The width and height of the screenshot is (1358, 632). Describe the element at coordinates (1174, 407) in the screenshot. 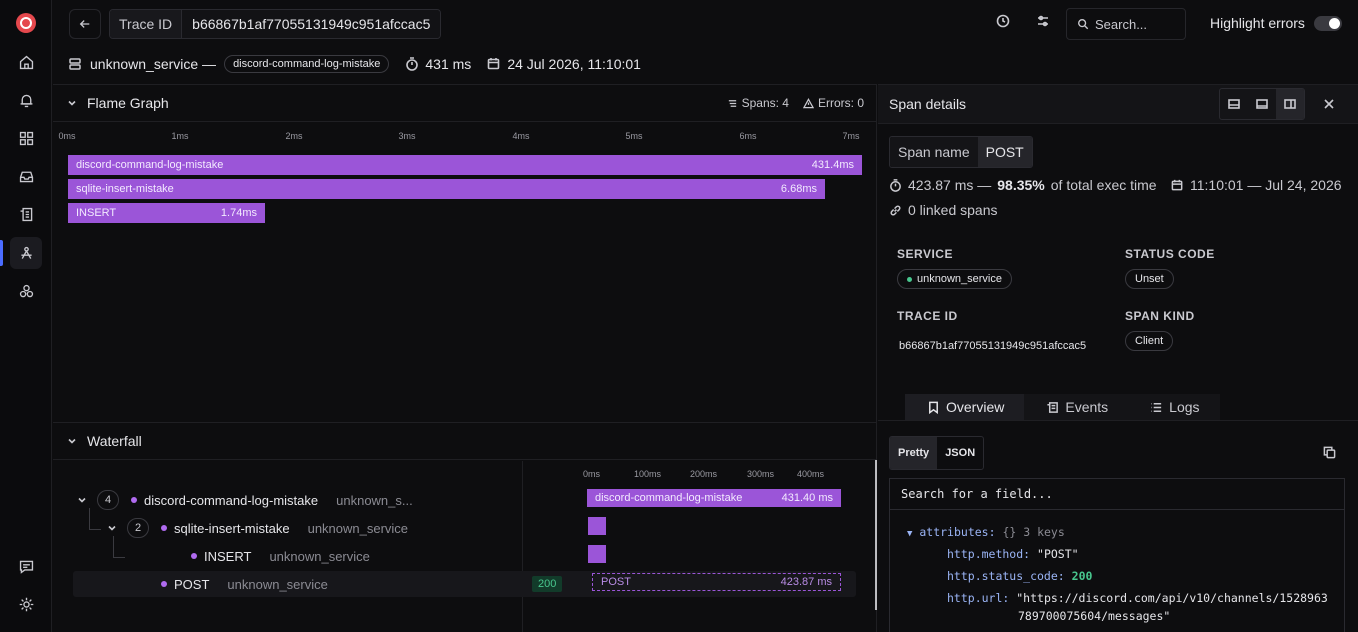

I see `tab-logs: Logs` at that location.